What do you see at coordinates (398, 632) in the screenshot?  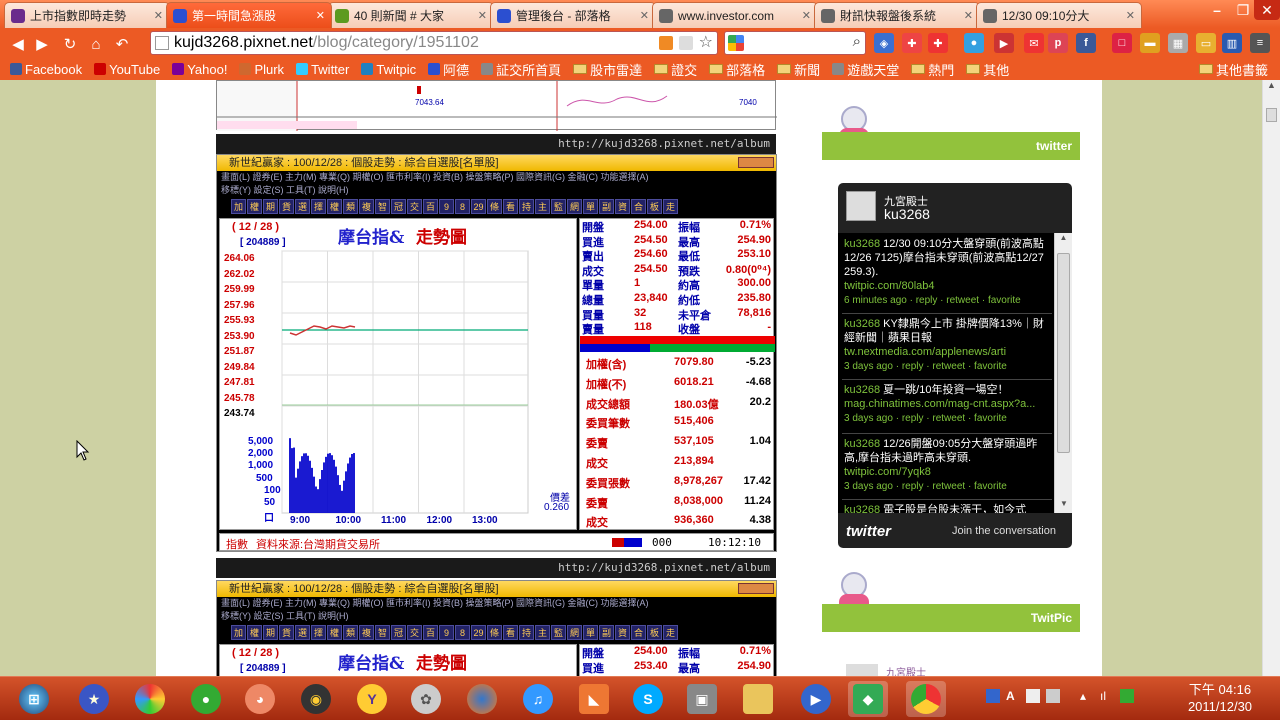 I see `stock-tool-button: 冠` at bounding box center [398, 632].